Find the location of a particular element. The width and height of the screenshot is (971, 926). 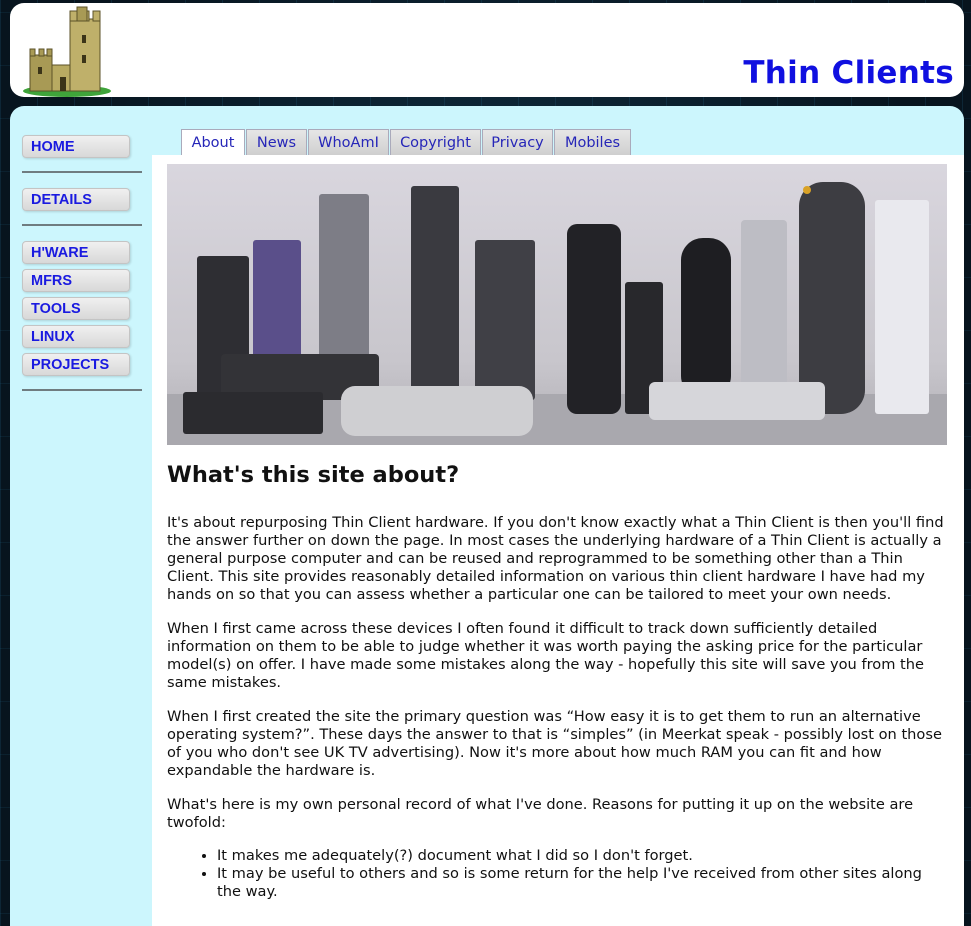

site-title: Thin Clients is located at coordinates (848, 73).